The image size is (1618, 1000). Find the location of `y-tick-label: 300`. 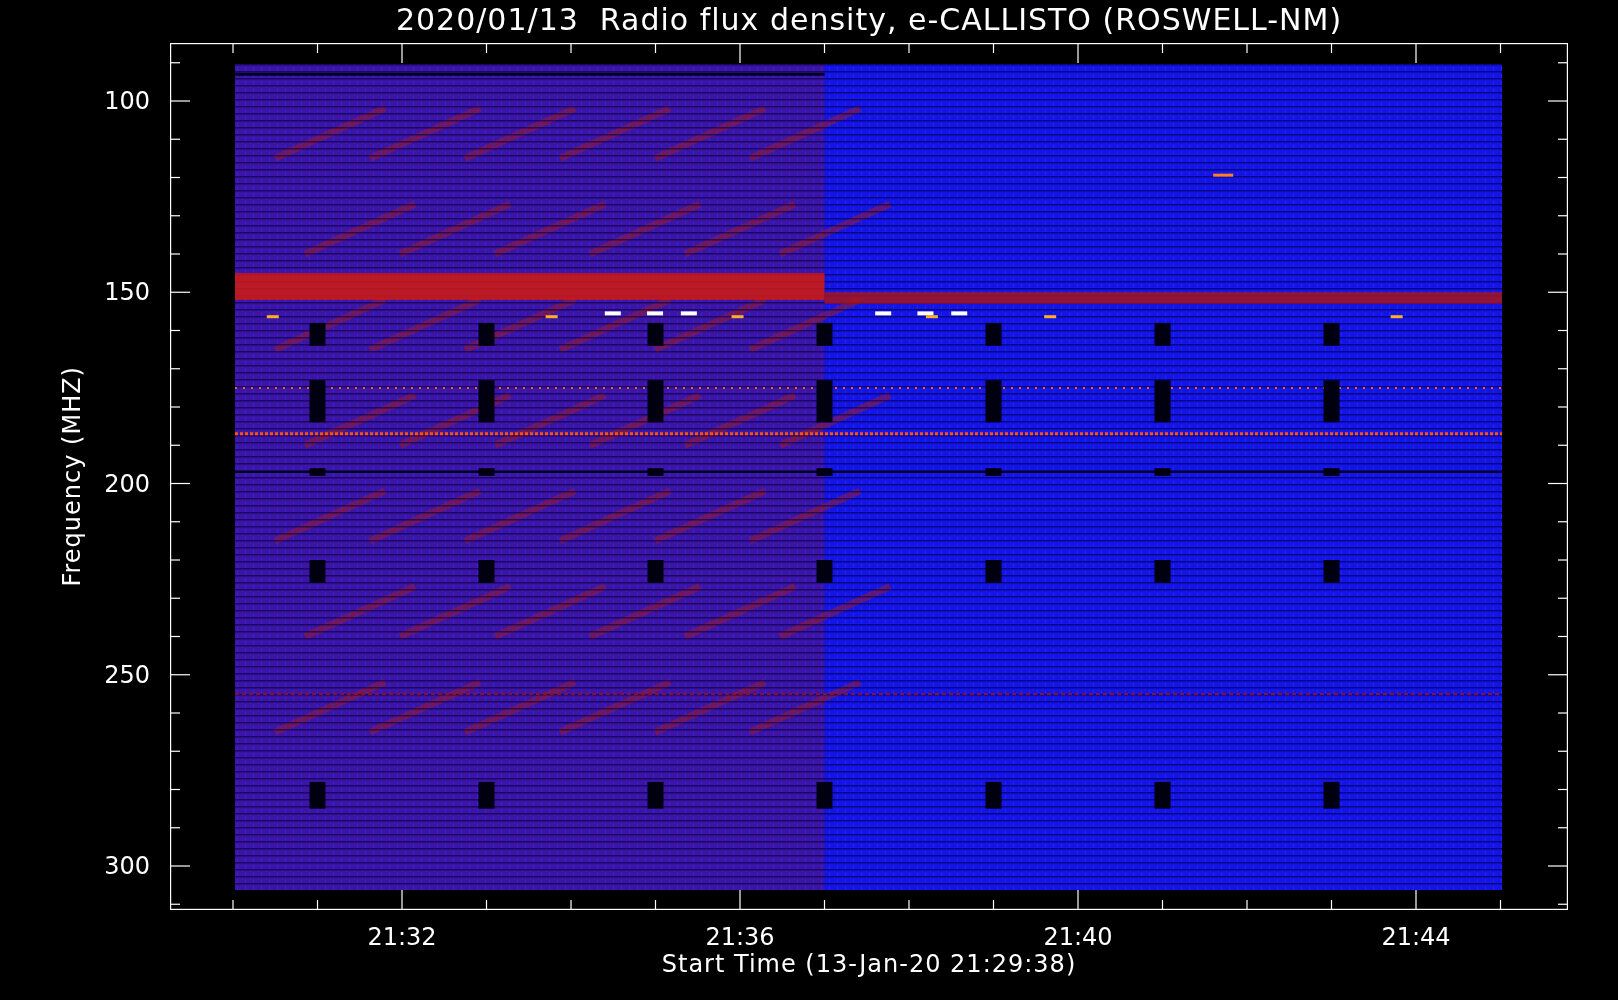

y-tick-label: 300 is located at coordinates (127, 866).